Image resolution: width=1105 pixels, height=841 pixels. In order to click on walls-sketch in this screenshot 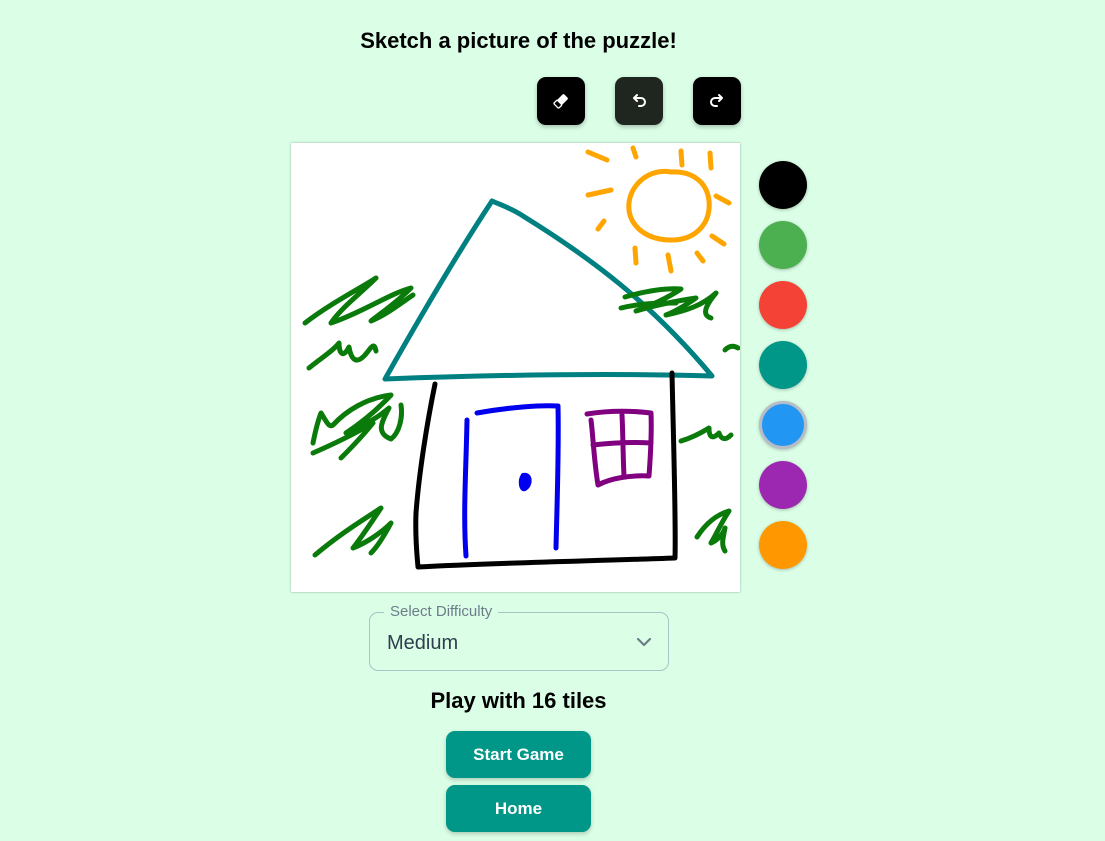, I will do `click(545, 470)`.